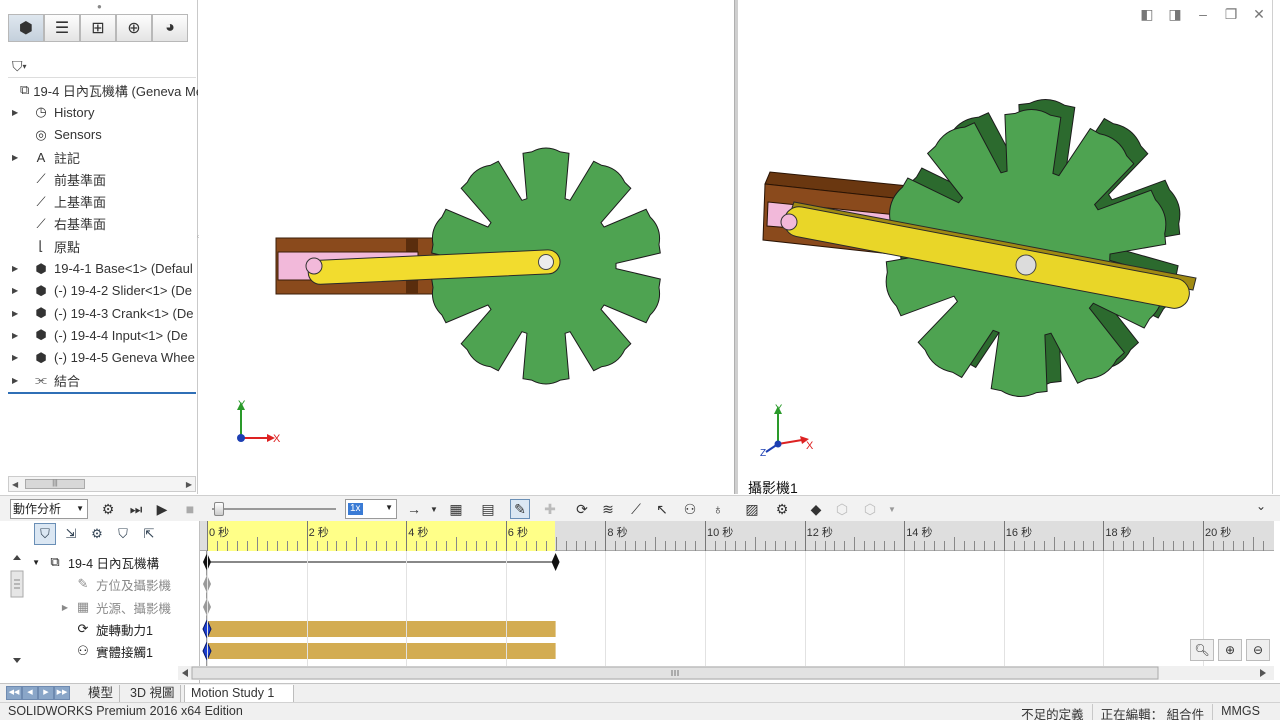 This screenshot has width=1280, height=720. Describe the element at coordinates (100, 607) in the screenshot. I see `motion-tree-item: ▶ ▦ 光源、攝影機` at that location.